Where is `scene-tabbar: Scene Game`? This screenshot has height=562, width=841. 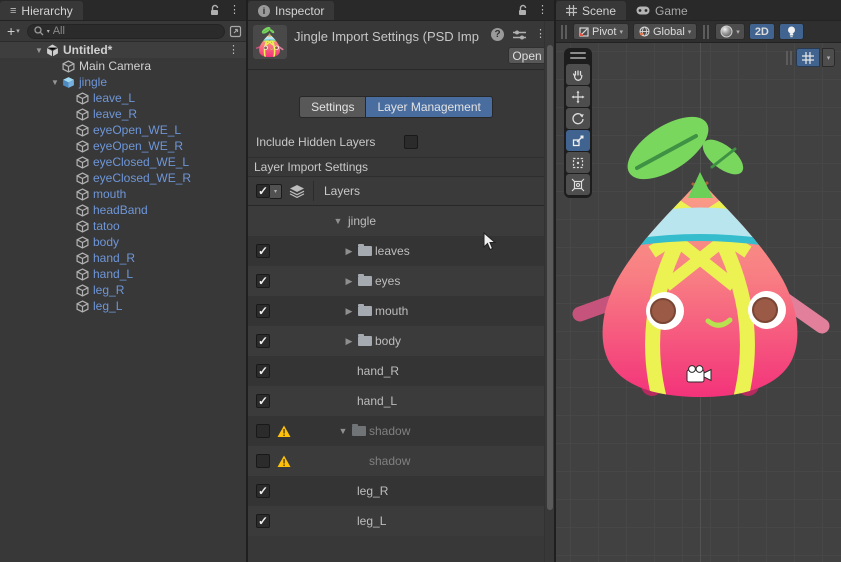 scene-tabbar: Scene Game is located at coordinates (698, 10).